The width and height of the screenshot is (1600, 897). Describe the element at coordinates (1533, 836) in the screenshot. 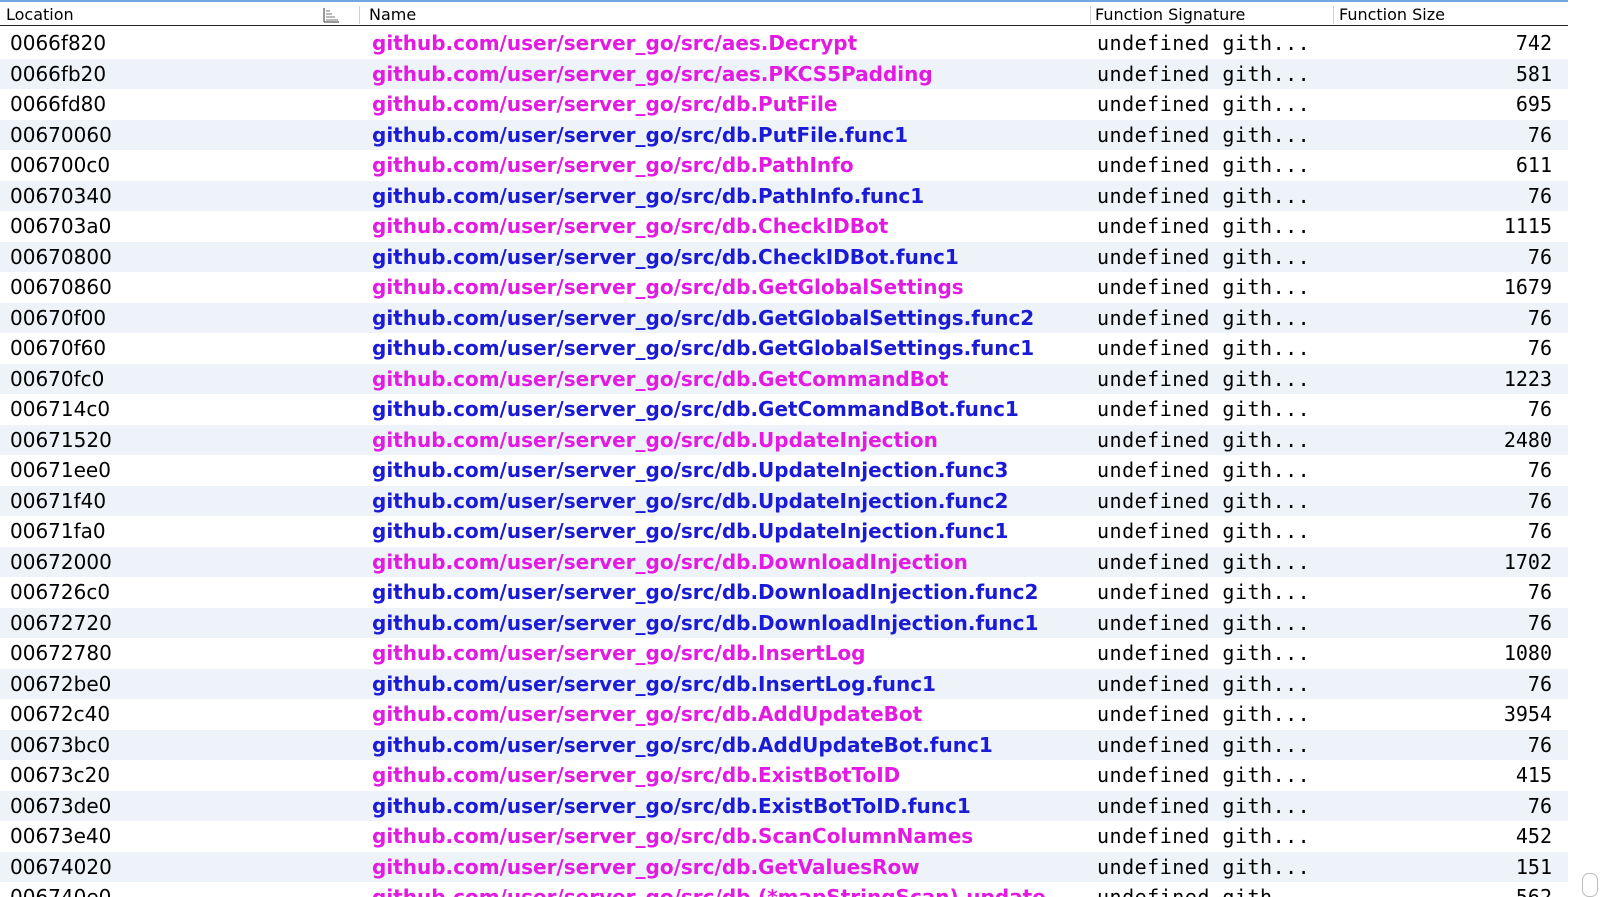

I see `cell-size: 452` at that location.